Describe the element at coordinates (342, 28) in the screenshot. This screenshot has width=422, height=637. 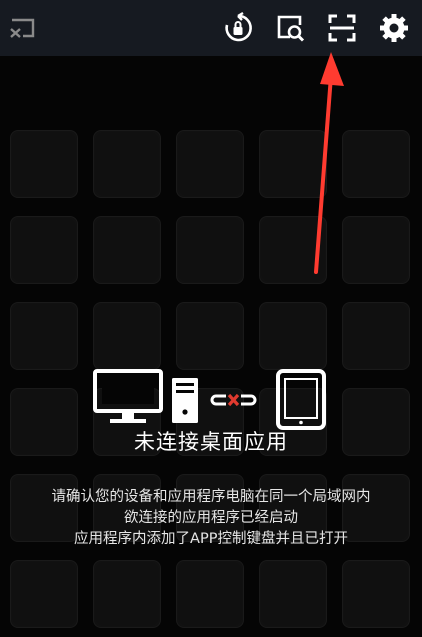
I see `scan-icon` at that location.